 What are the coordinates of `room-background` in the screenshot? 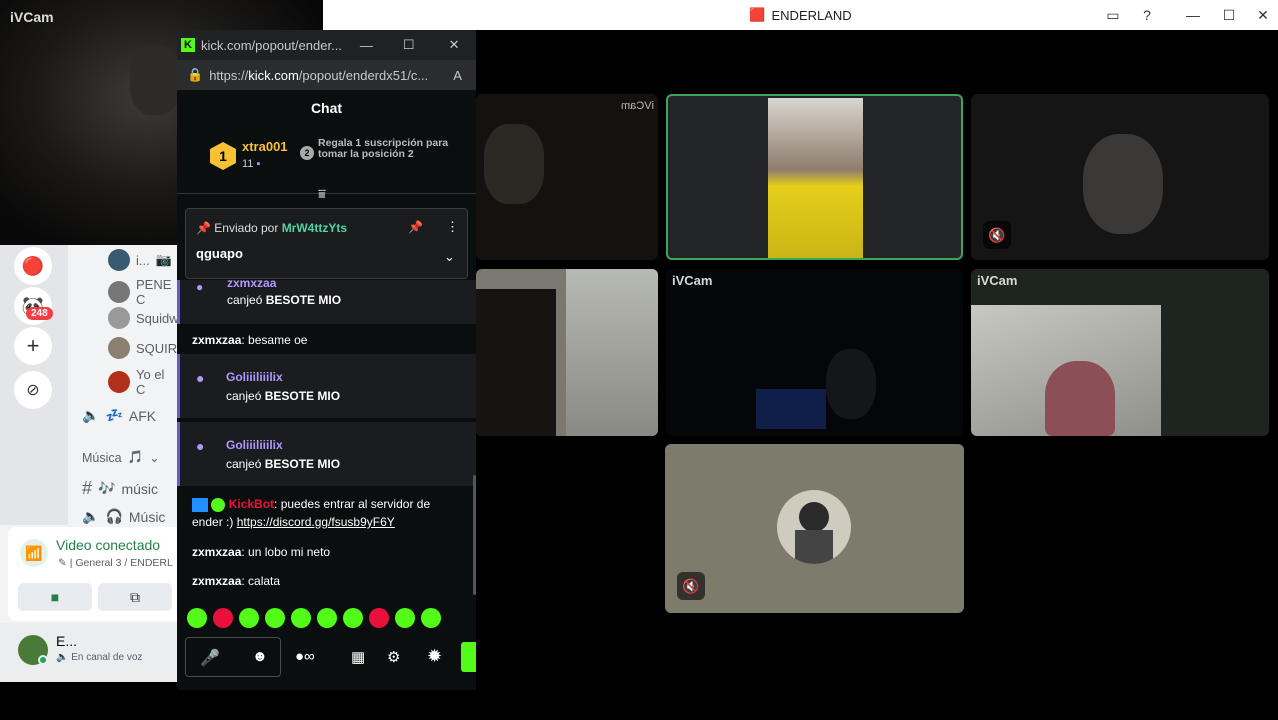 It's located at (612, 352).